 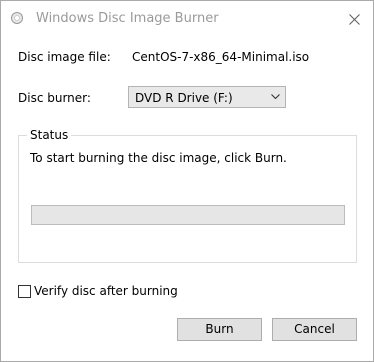 I want to click on disc-burner-select: DVD R Drive (F:), so click(x=207, y=97).